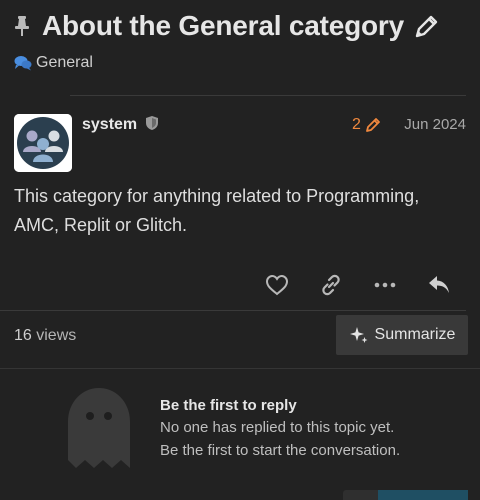 This screenshot has height=500, width=480. What do you see at coordinates (385, 285) in the screenshot?
I see `more-icon` at bounding box center [385, 285].